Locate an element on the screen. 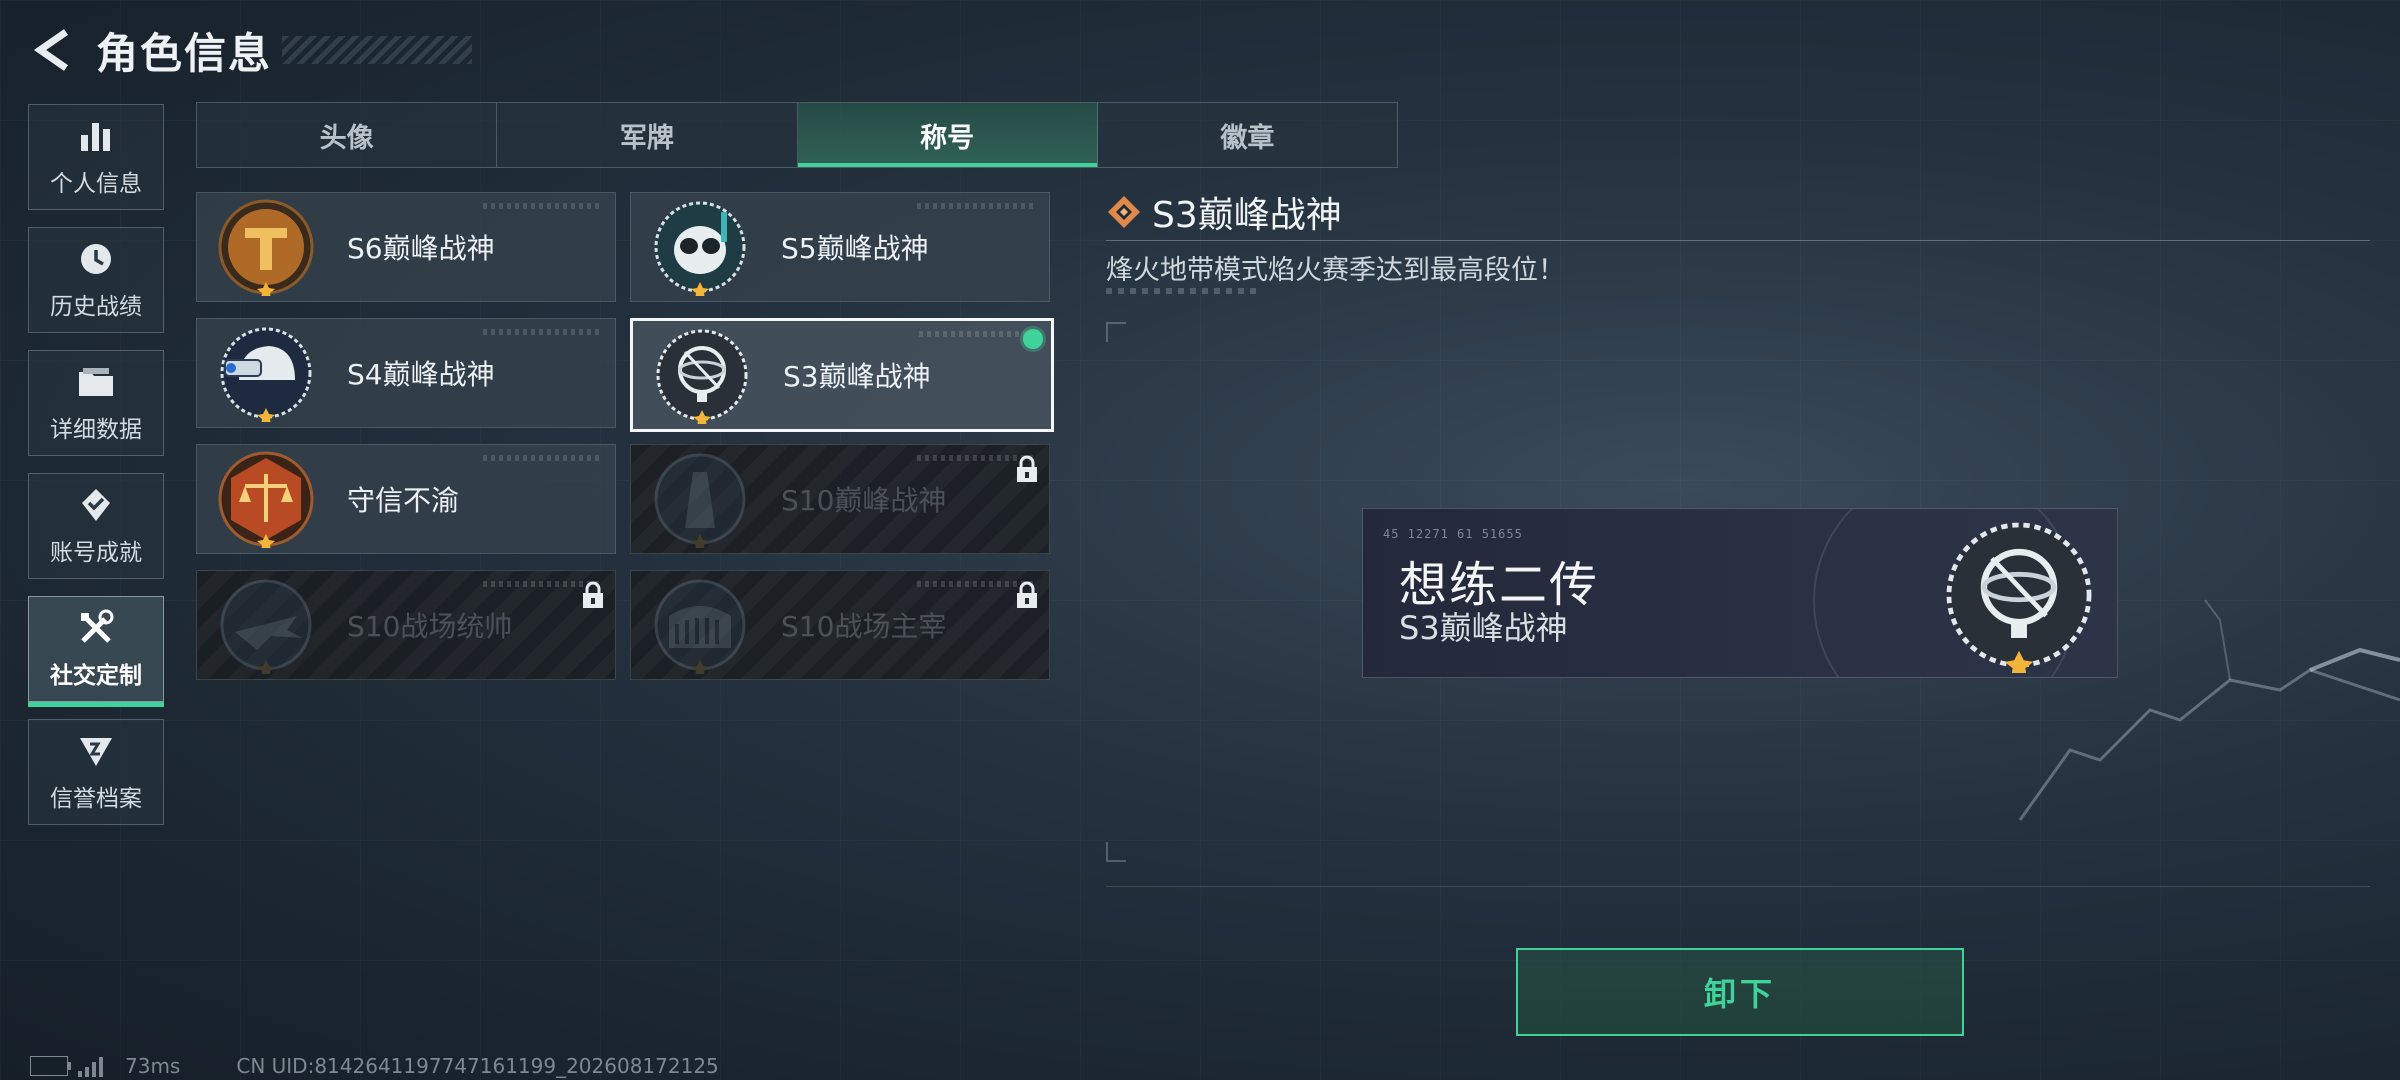  back-arrow-icon is located at coordinates (50, 50).